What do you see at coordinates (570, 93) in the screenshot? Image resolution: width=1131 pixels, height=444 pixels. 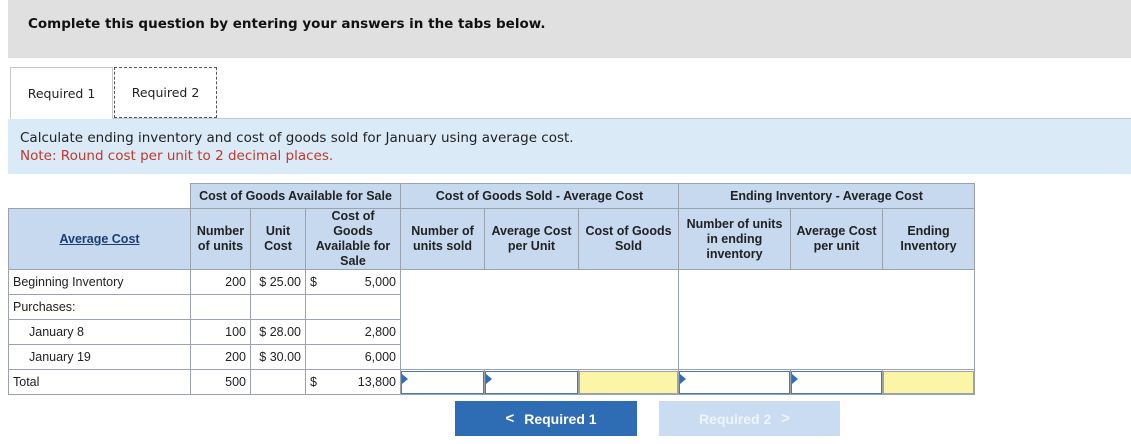 I see `tab-bar: Required 1 Required 2` at bounding box center [570, 93].